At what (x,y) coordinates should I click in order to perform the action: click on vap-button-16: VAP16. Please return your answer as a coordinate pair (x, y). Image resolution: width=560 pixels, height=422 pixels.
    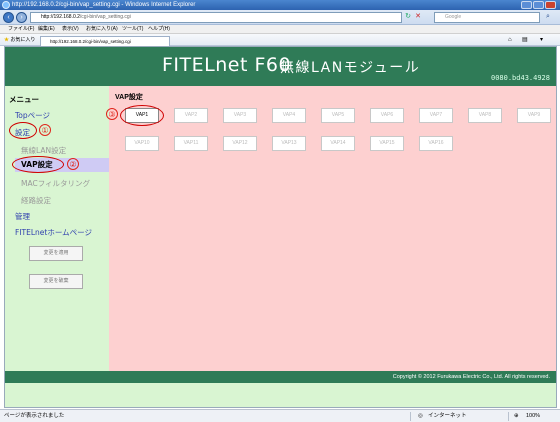
    Looking at the image, I should click on (436, 143).